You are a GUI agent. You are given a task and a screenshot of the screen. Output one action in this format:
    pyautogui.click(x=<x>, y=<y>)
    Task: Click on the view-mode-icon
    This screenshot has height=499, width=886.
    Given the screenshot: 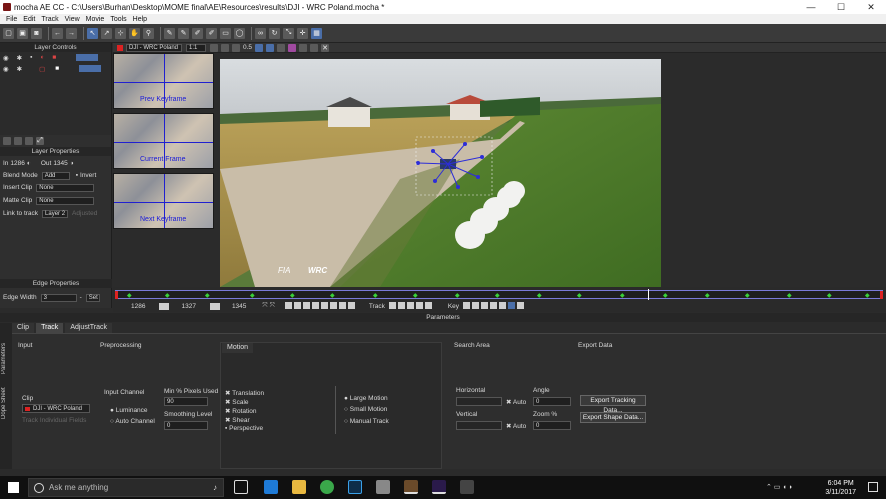 What is the action you would take?
    pyautogui.click(x=214, y=47)
    